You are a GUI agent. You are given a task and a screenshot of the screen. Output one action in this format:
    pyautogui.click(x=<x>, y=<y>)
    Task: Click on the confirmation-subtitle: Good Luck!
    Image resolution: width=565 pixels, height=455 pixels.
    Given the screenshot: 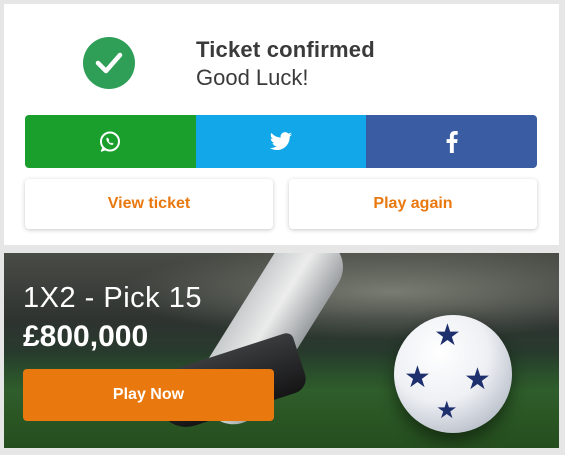 What is the action you would take?
    pyautogui.click(x=252, y=77)
    